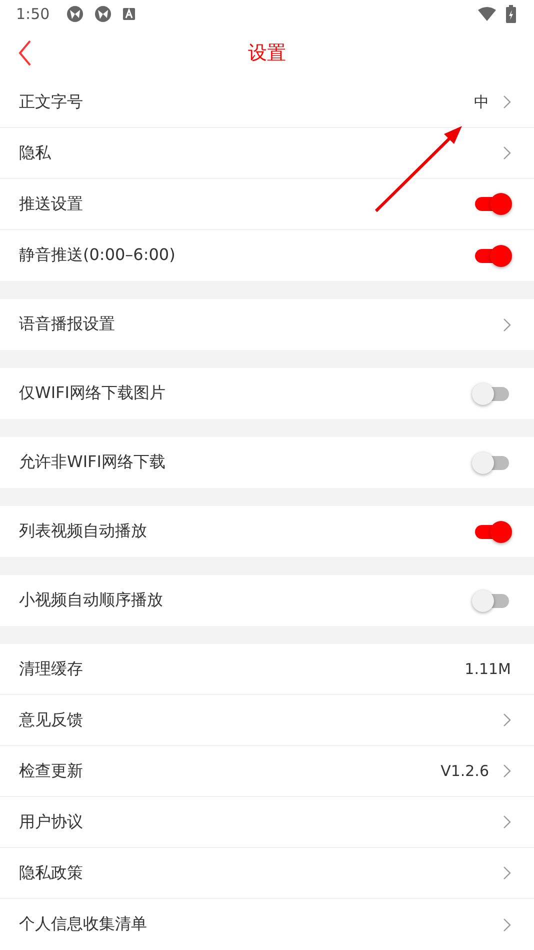 The height and width of the screenshot is (950, 534). I want to click on settings-row: 隐私政策, so click(267, 873).